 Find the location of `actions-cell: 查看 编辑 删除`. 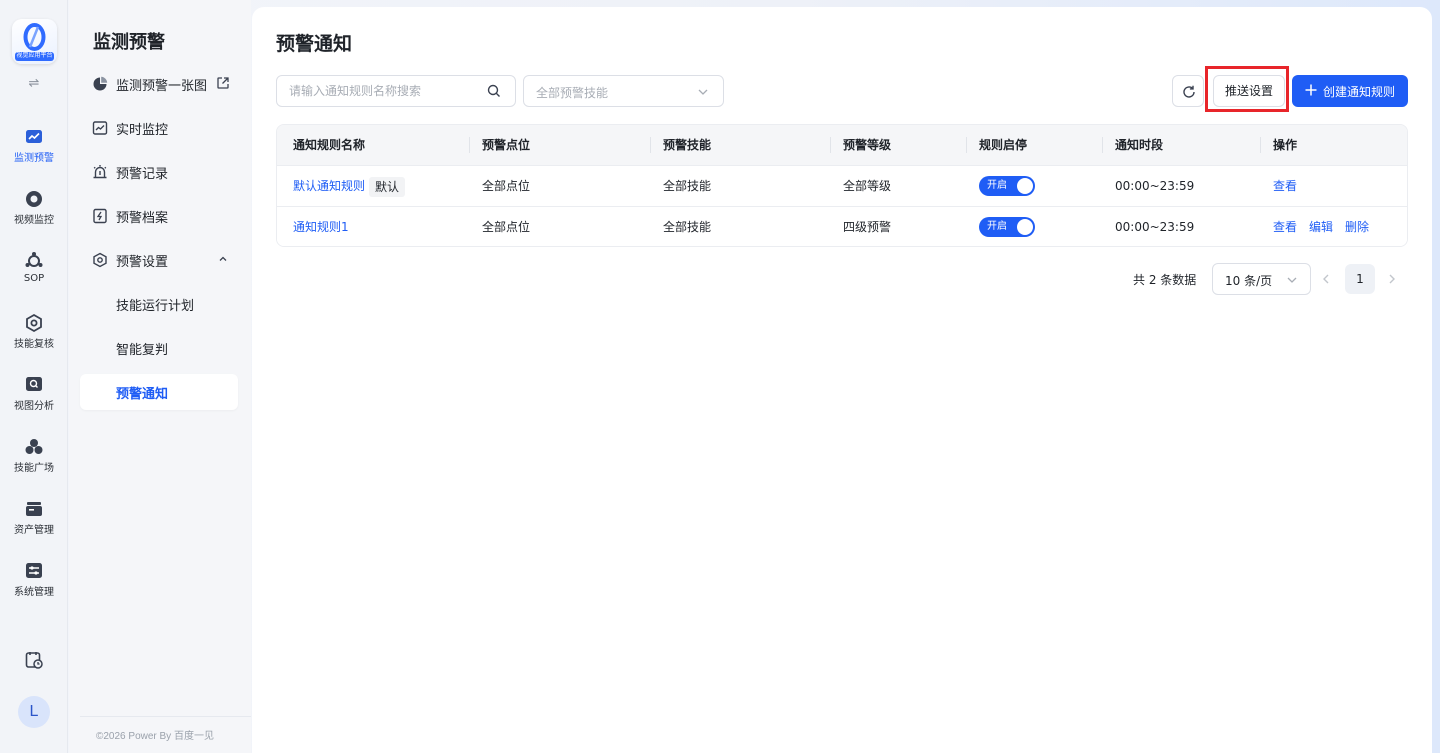

actions-cell: 查看 编辑 删除 is located at coordinates (1321, 226).